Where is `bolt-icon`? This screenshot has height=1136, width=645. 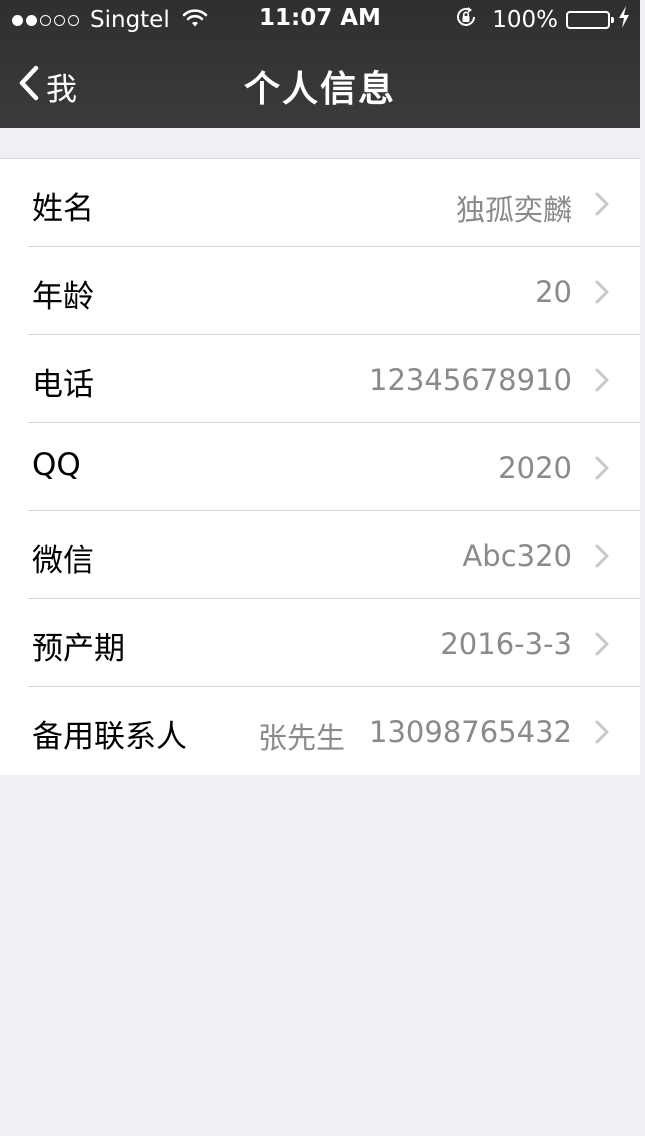
bolt-icon is located at coordinates (624, 20).